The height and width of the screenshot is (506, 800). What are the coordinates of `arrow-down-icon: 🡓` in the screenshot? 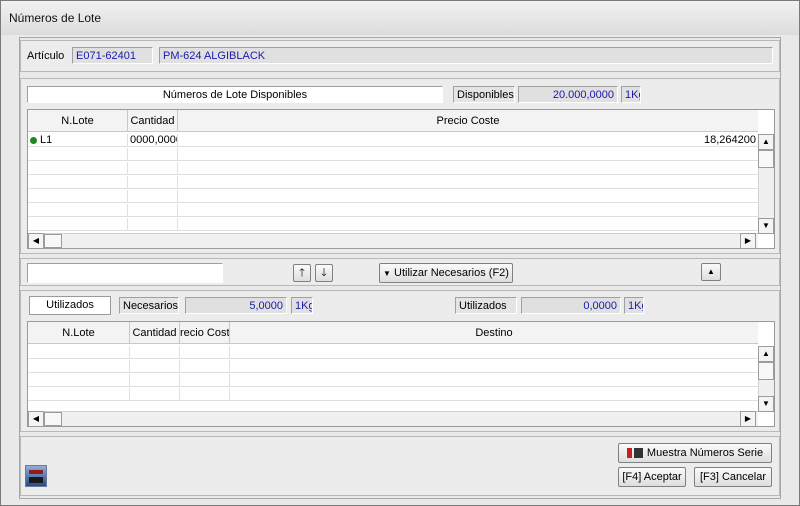 It's located at (324, 273).